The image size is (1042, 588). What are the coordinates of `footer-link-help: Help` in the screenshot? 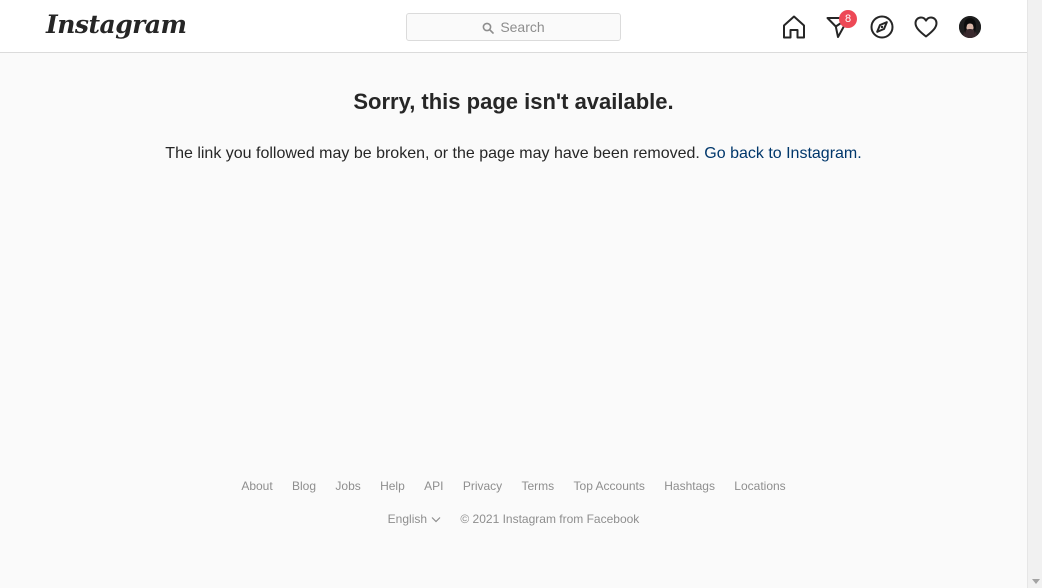 It's located at (392, 486).